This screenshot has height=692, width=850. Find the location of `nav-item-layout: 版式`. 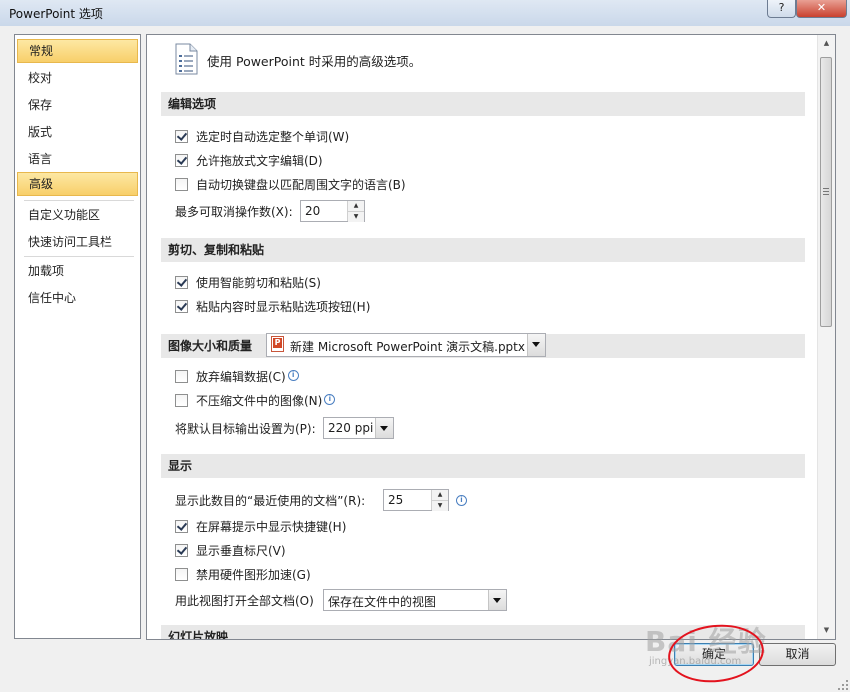

nav-item-layout: 版式 is located at coordinates (77, 132).